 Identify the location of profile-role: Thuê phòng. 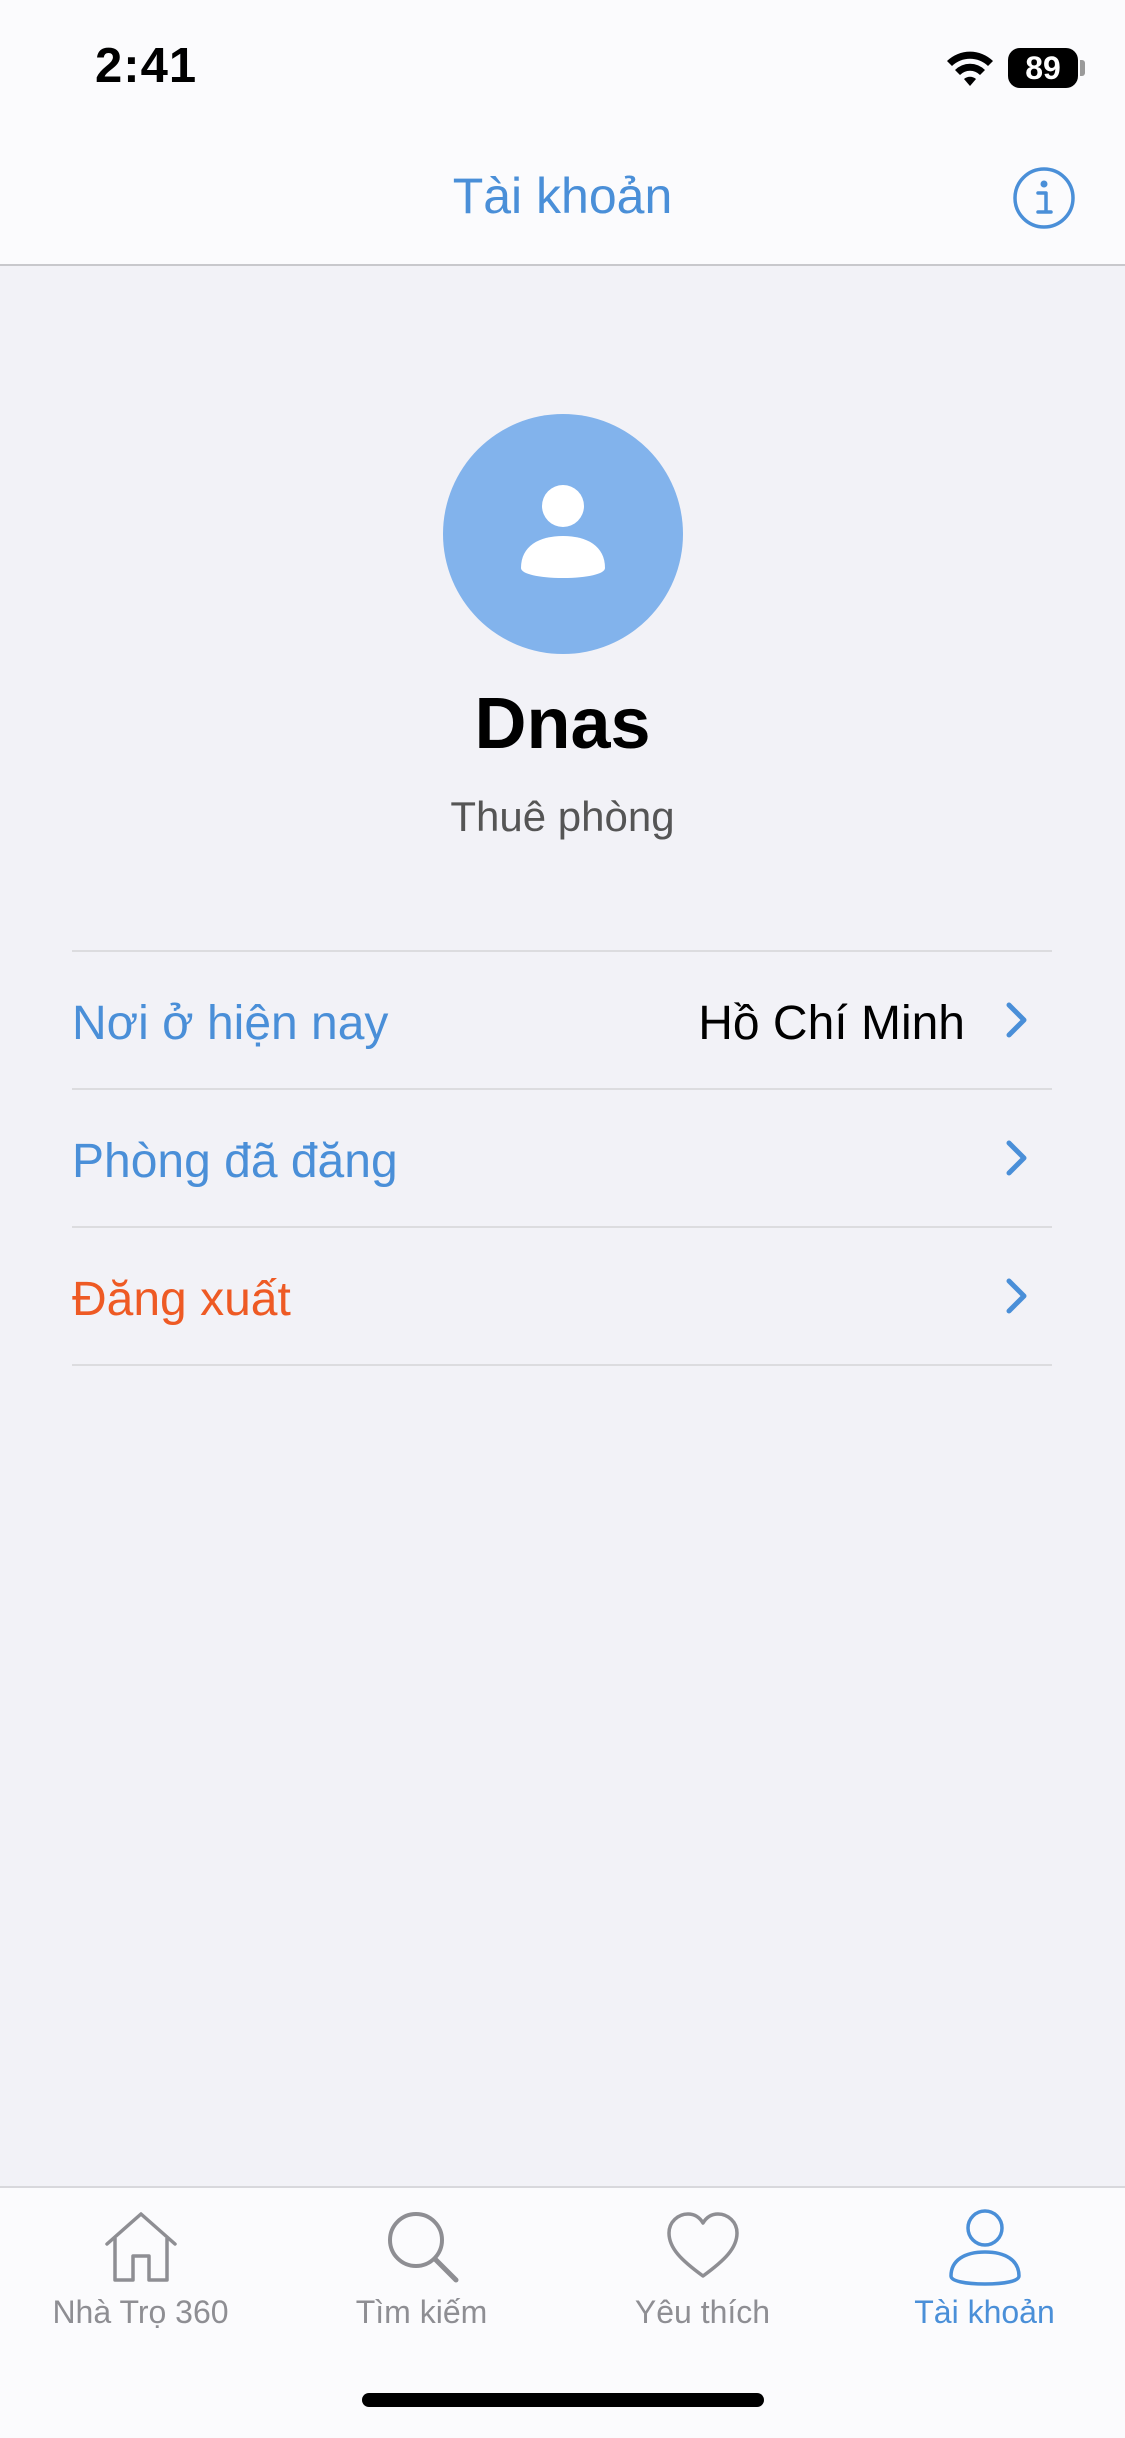
(562, 816).